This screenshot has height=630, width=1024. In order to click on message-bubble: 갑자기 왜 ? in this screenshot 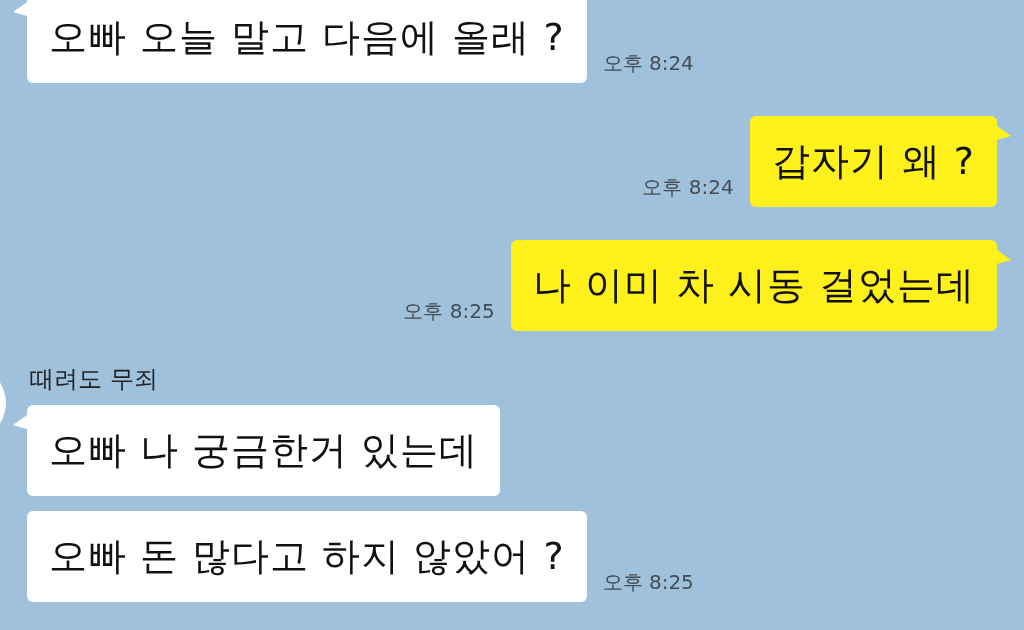, I will do `click(873, 161)`.